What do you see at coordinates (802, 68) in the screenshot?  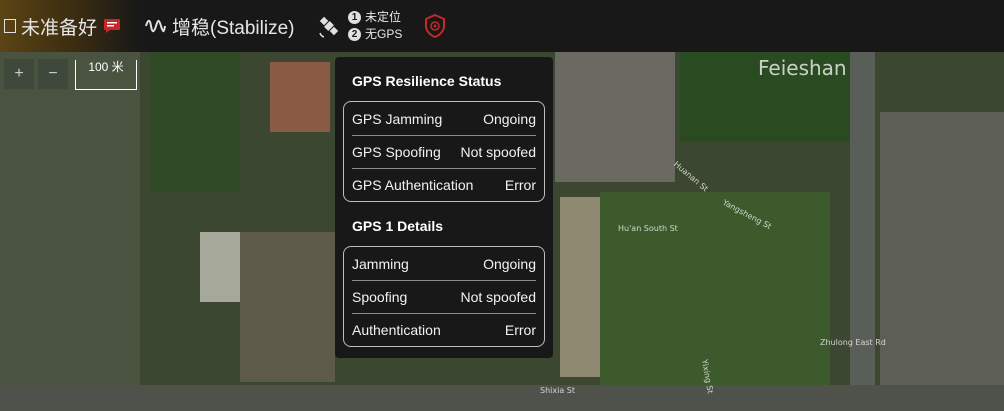 I see `place-label: Feieshan` at bounding box center [802, 68].